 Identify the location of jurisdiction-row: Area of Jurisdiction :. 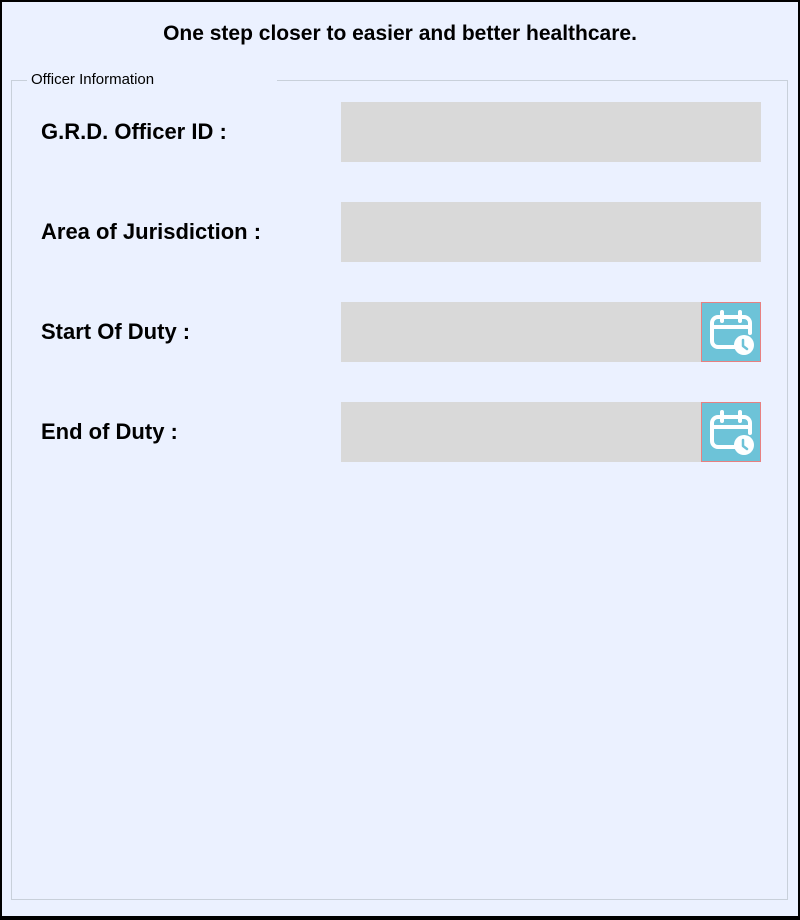
(400, 232).